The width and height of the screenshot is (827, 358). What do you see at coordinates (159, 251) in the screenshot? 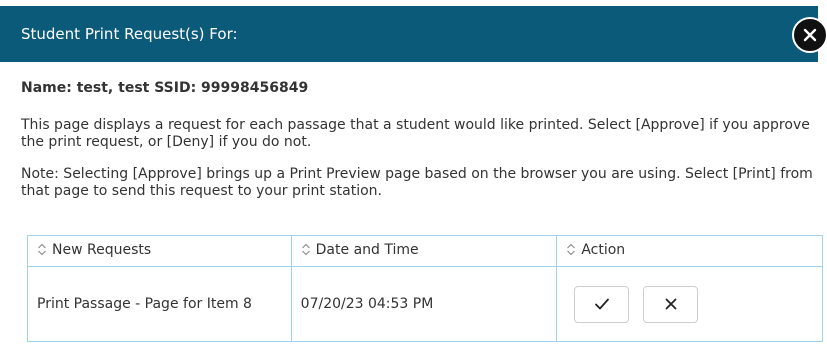
I see `column-header-new-requests: New Requests` at bounding box center [159, 251].